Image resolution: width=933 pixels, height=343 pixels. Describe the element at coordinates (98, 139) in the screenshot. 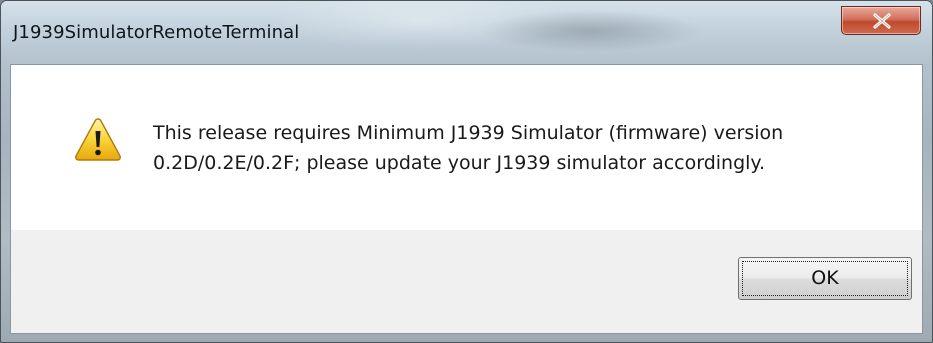

I see `warning-icon` at that location.